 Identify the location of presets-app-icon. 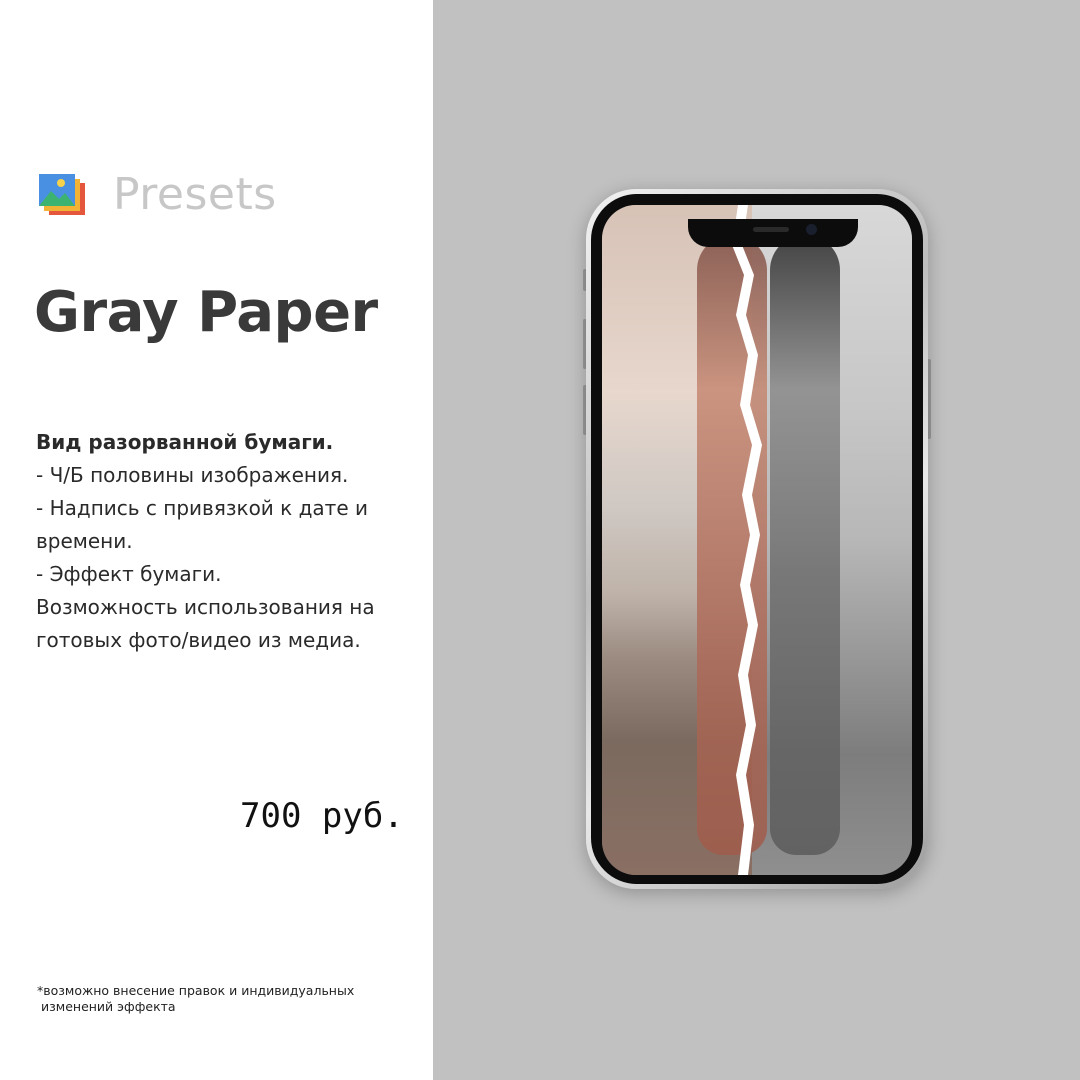
(62, 194).